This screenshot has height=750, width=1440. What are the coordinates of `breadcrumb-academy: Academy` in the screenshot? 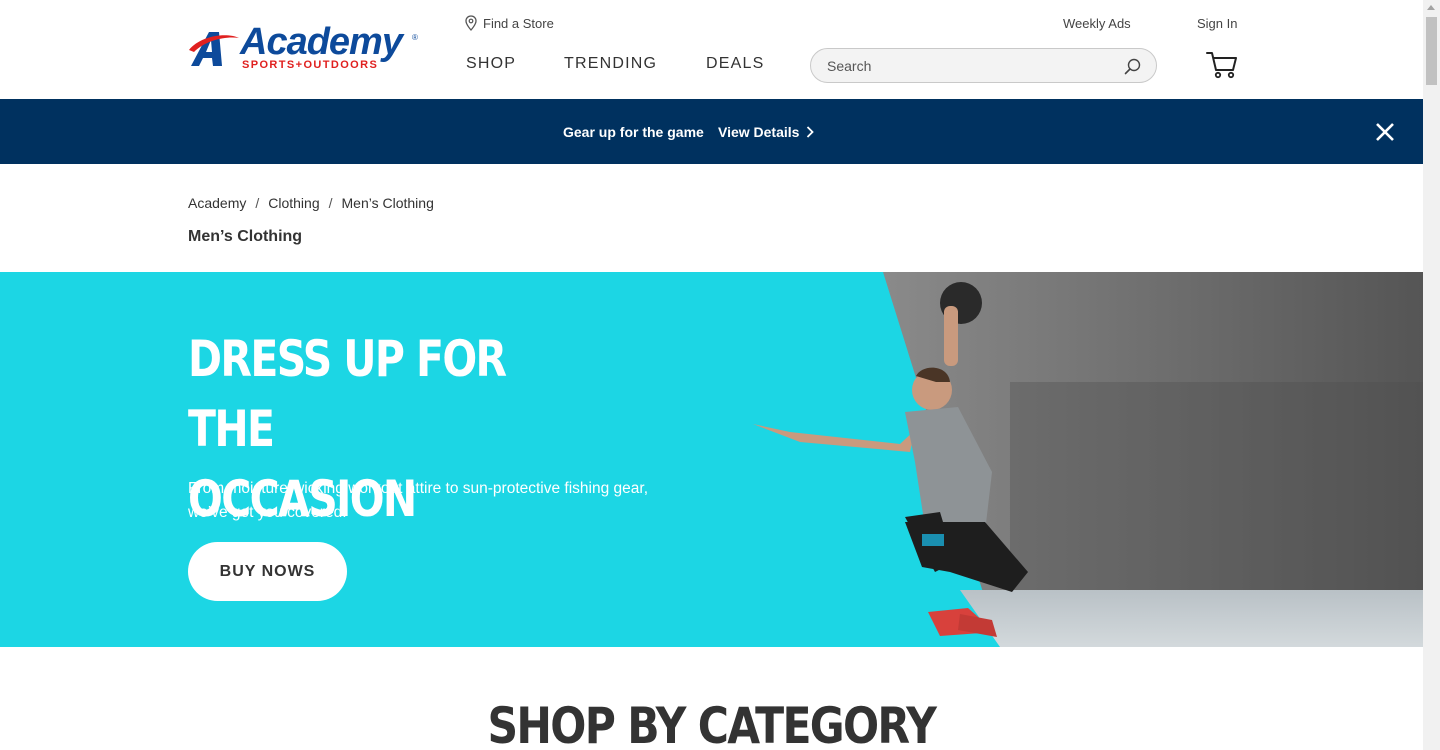 It's located at (217, 203).